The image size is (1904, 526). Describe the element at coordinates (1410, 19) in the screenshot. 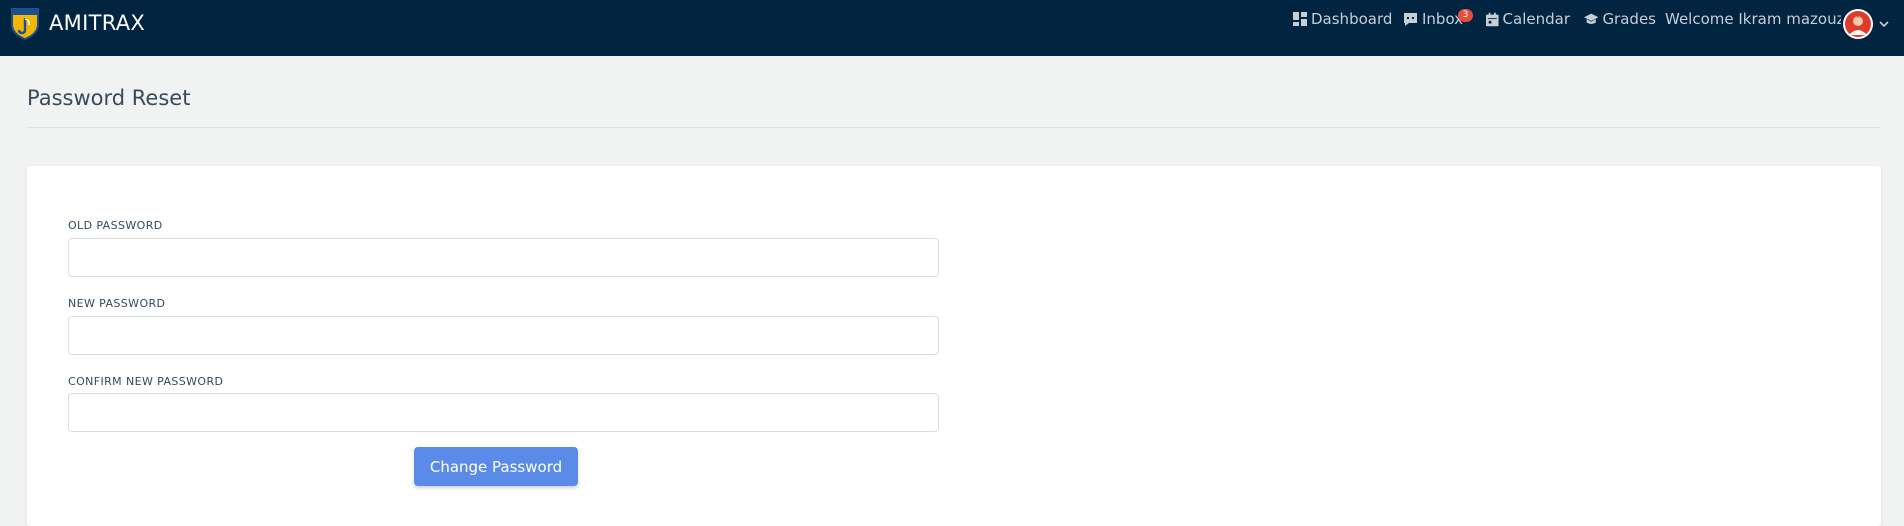

I see `chat-bubble-icon` at that location.